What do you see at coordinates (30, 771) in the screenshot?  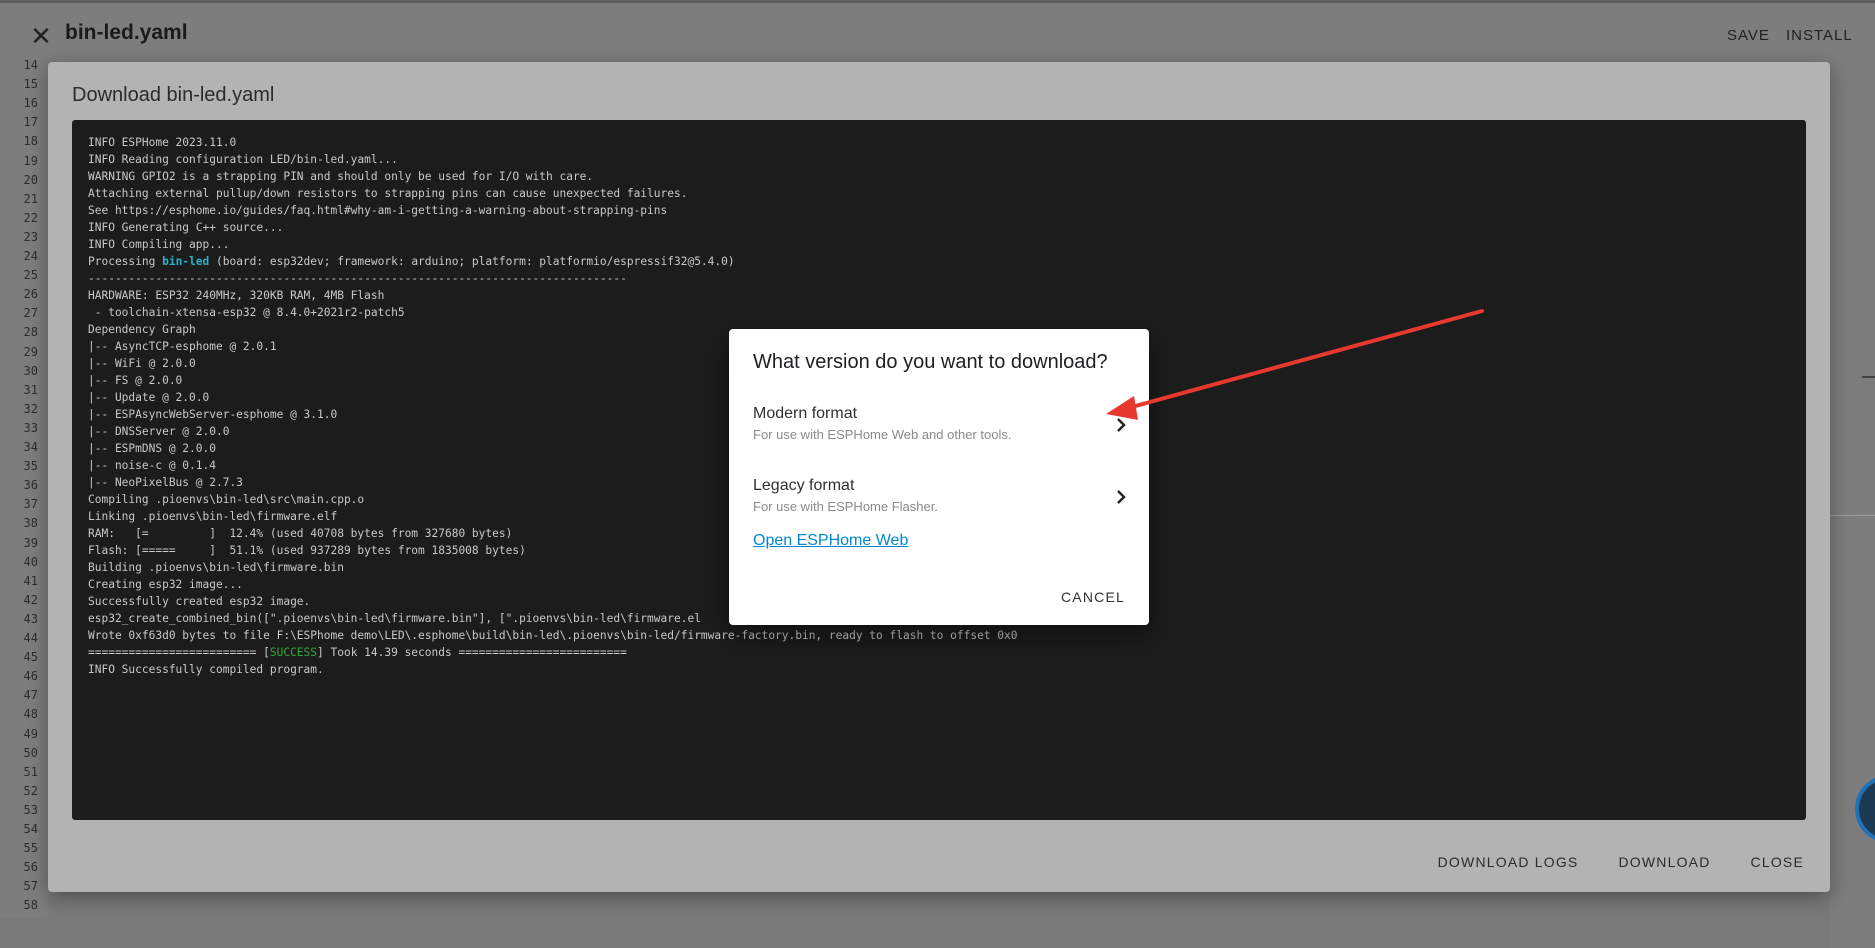 I see `line-number: 51` at bounding box center [30, 771].